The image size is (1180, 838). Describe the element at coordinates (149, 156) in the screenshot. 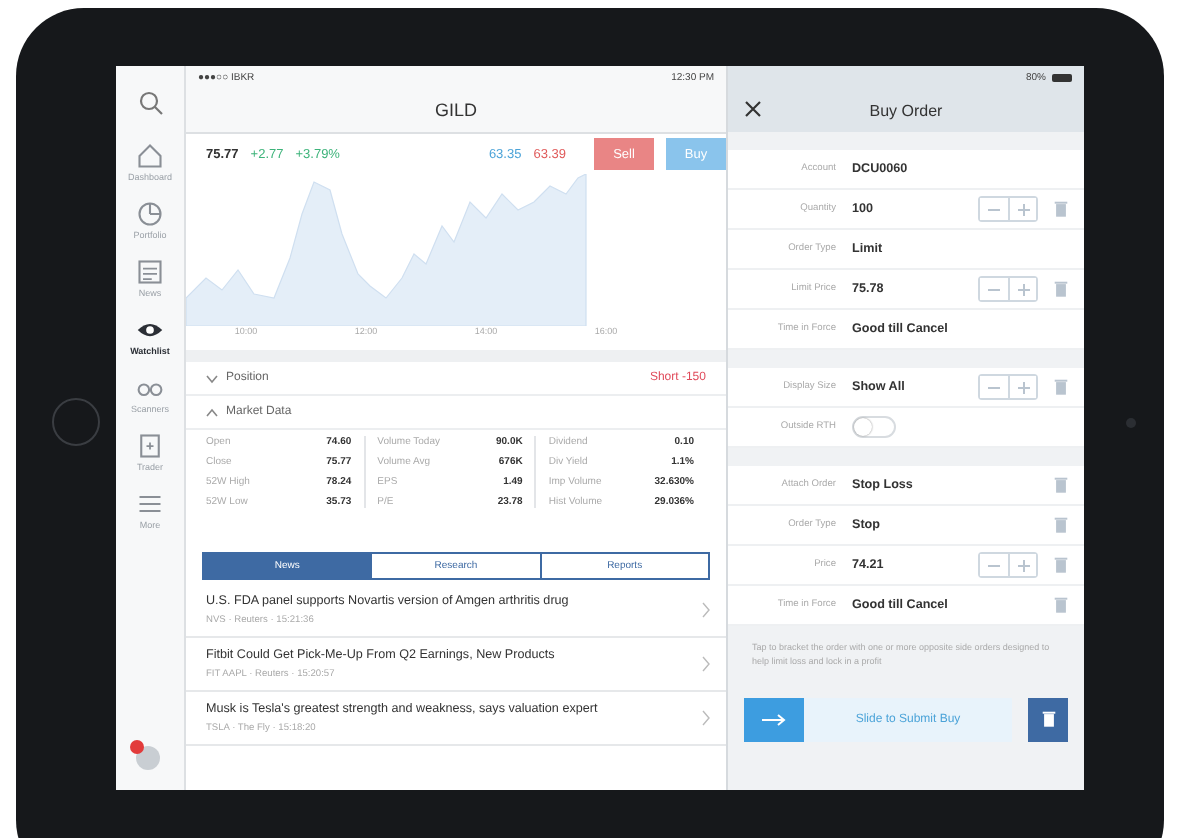

I see `home-icon` at that location.